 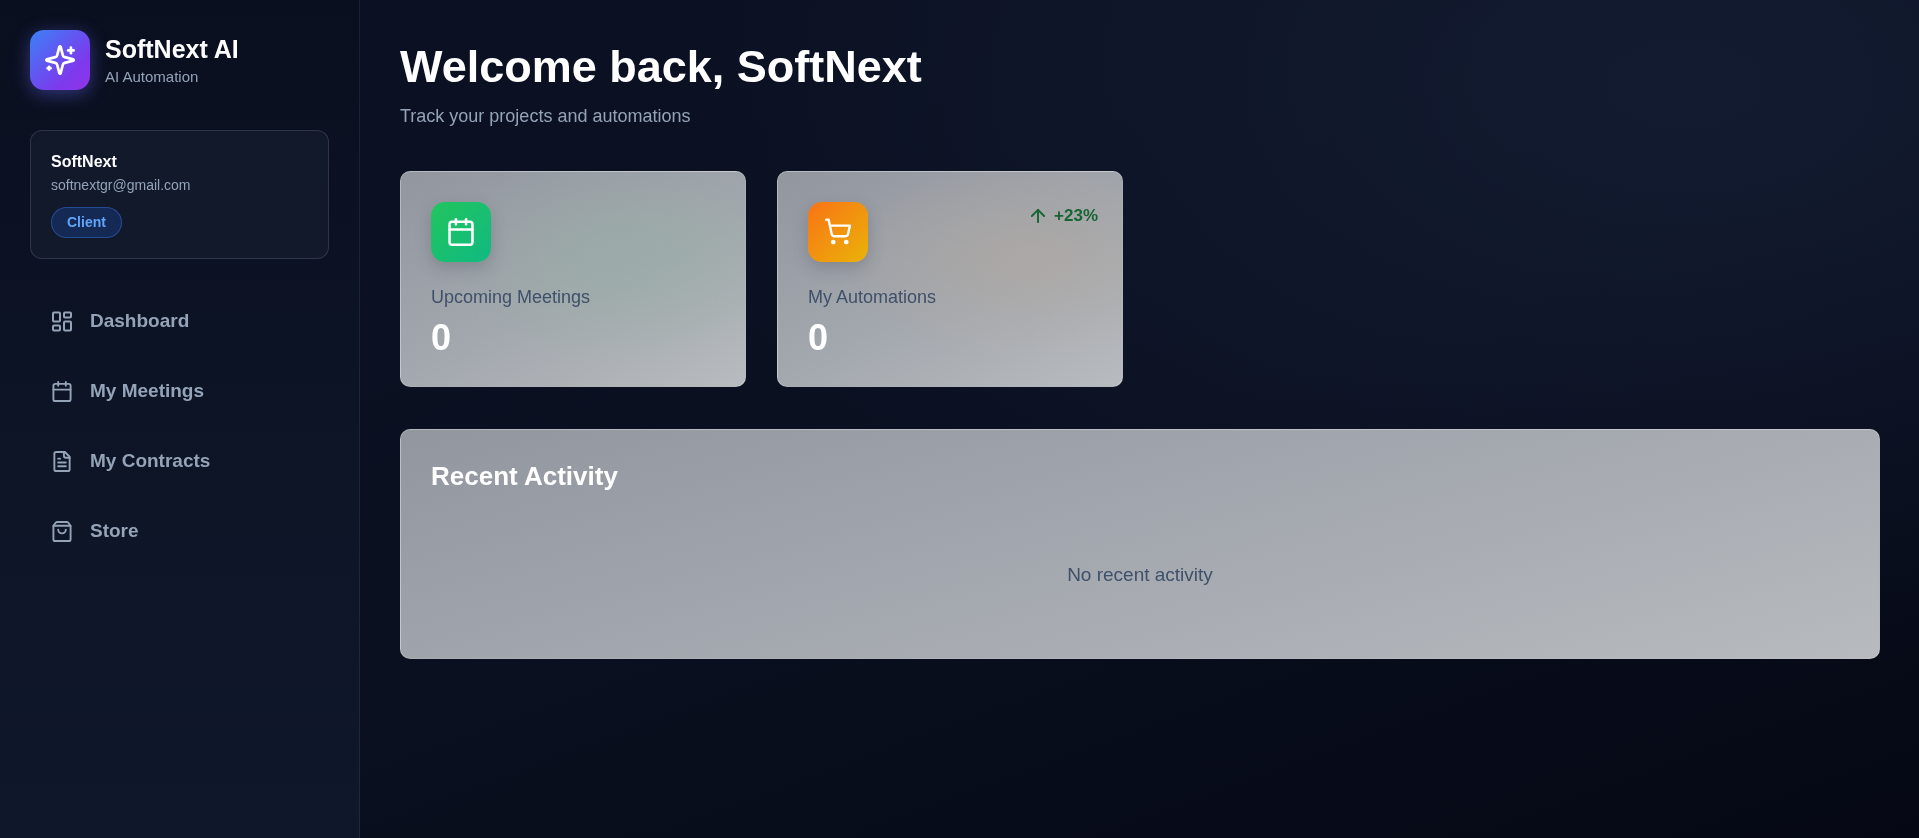 What do you see at coordinates (1076, 216) in the screenshot?
I see `trend-value: +23%` at bounding box center [1076, 216].